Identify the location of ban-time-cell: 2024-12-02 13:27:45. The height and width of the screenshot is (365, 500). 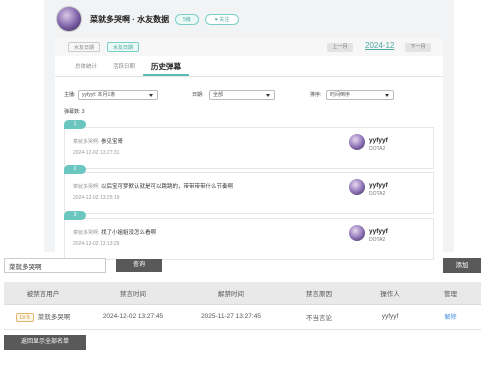
(133, 317).